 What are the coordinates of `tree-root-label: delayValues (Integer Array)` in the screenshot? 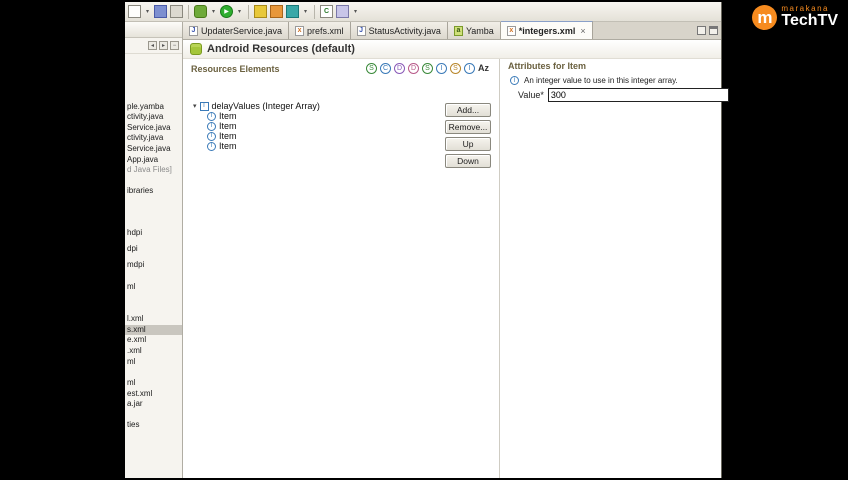 It's located at (265, 106).